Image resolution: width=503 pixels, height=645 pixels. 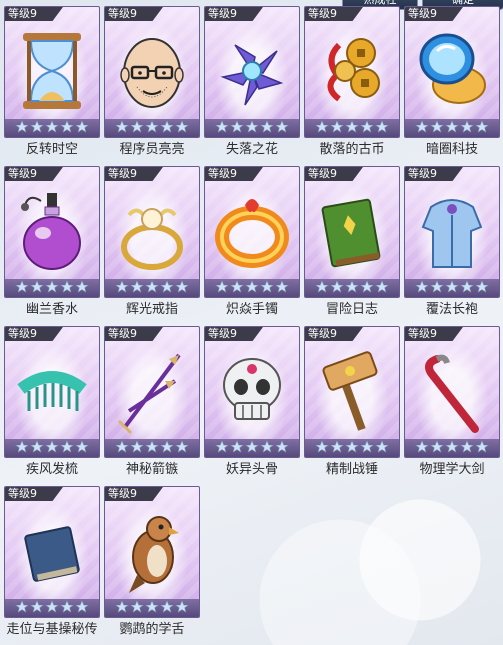 I want to click on perfume-bottle-icon, so click(x=52, y=231).